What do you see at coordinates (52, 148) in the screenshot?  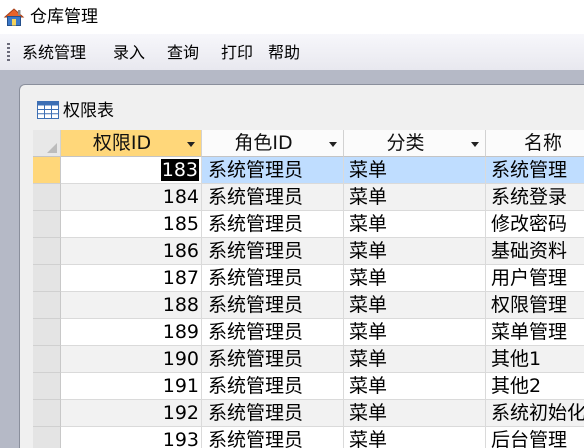 I see `corner-triangle-icon` at bounding box center [52, 148].